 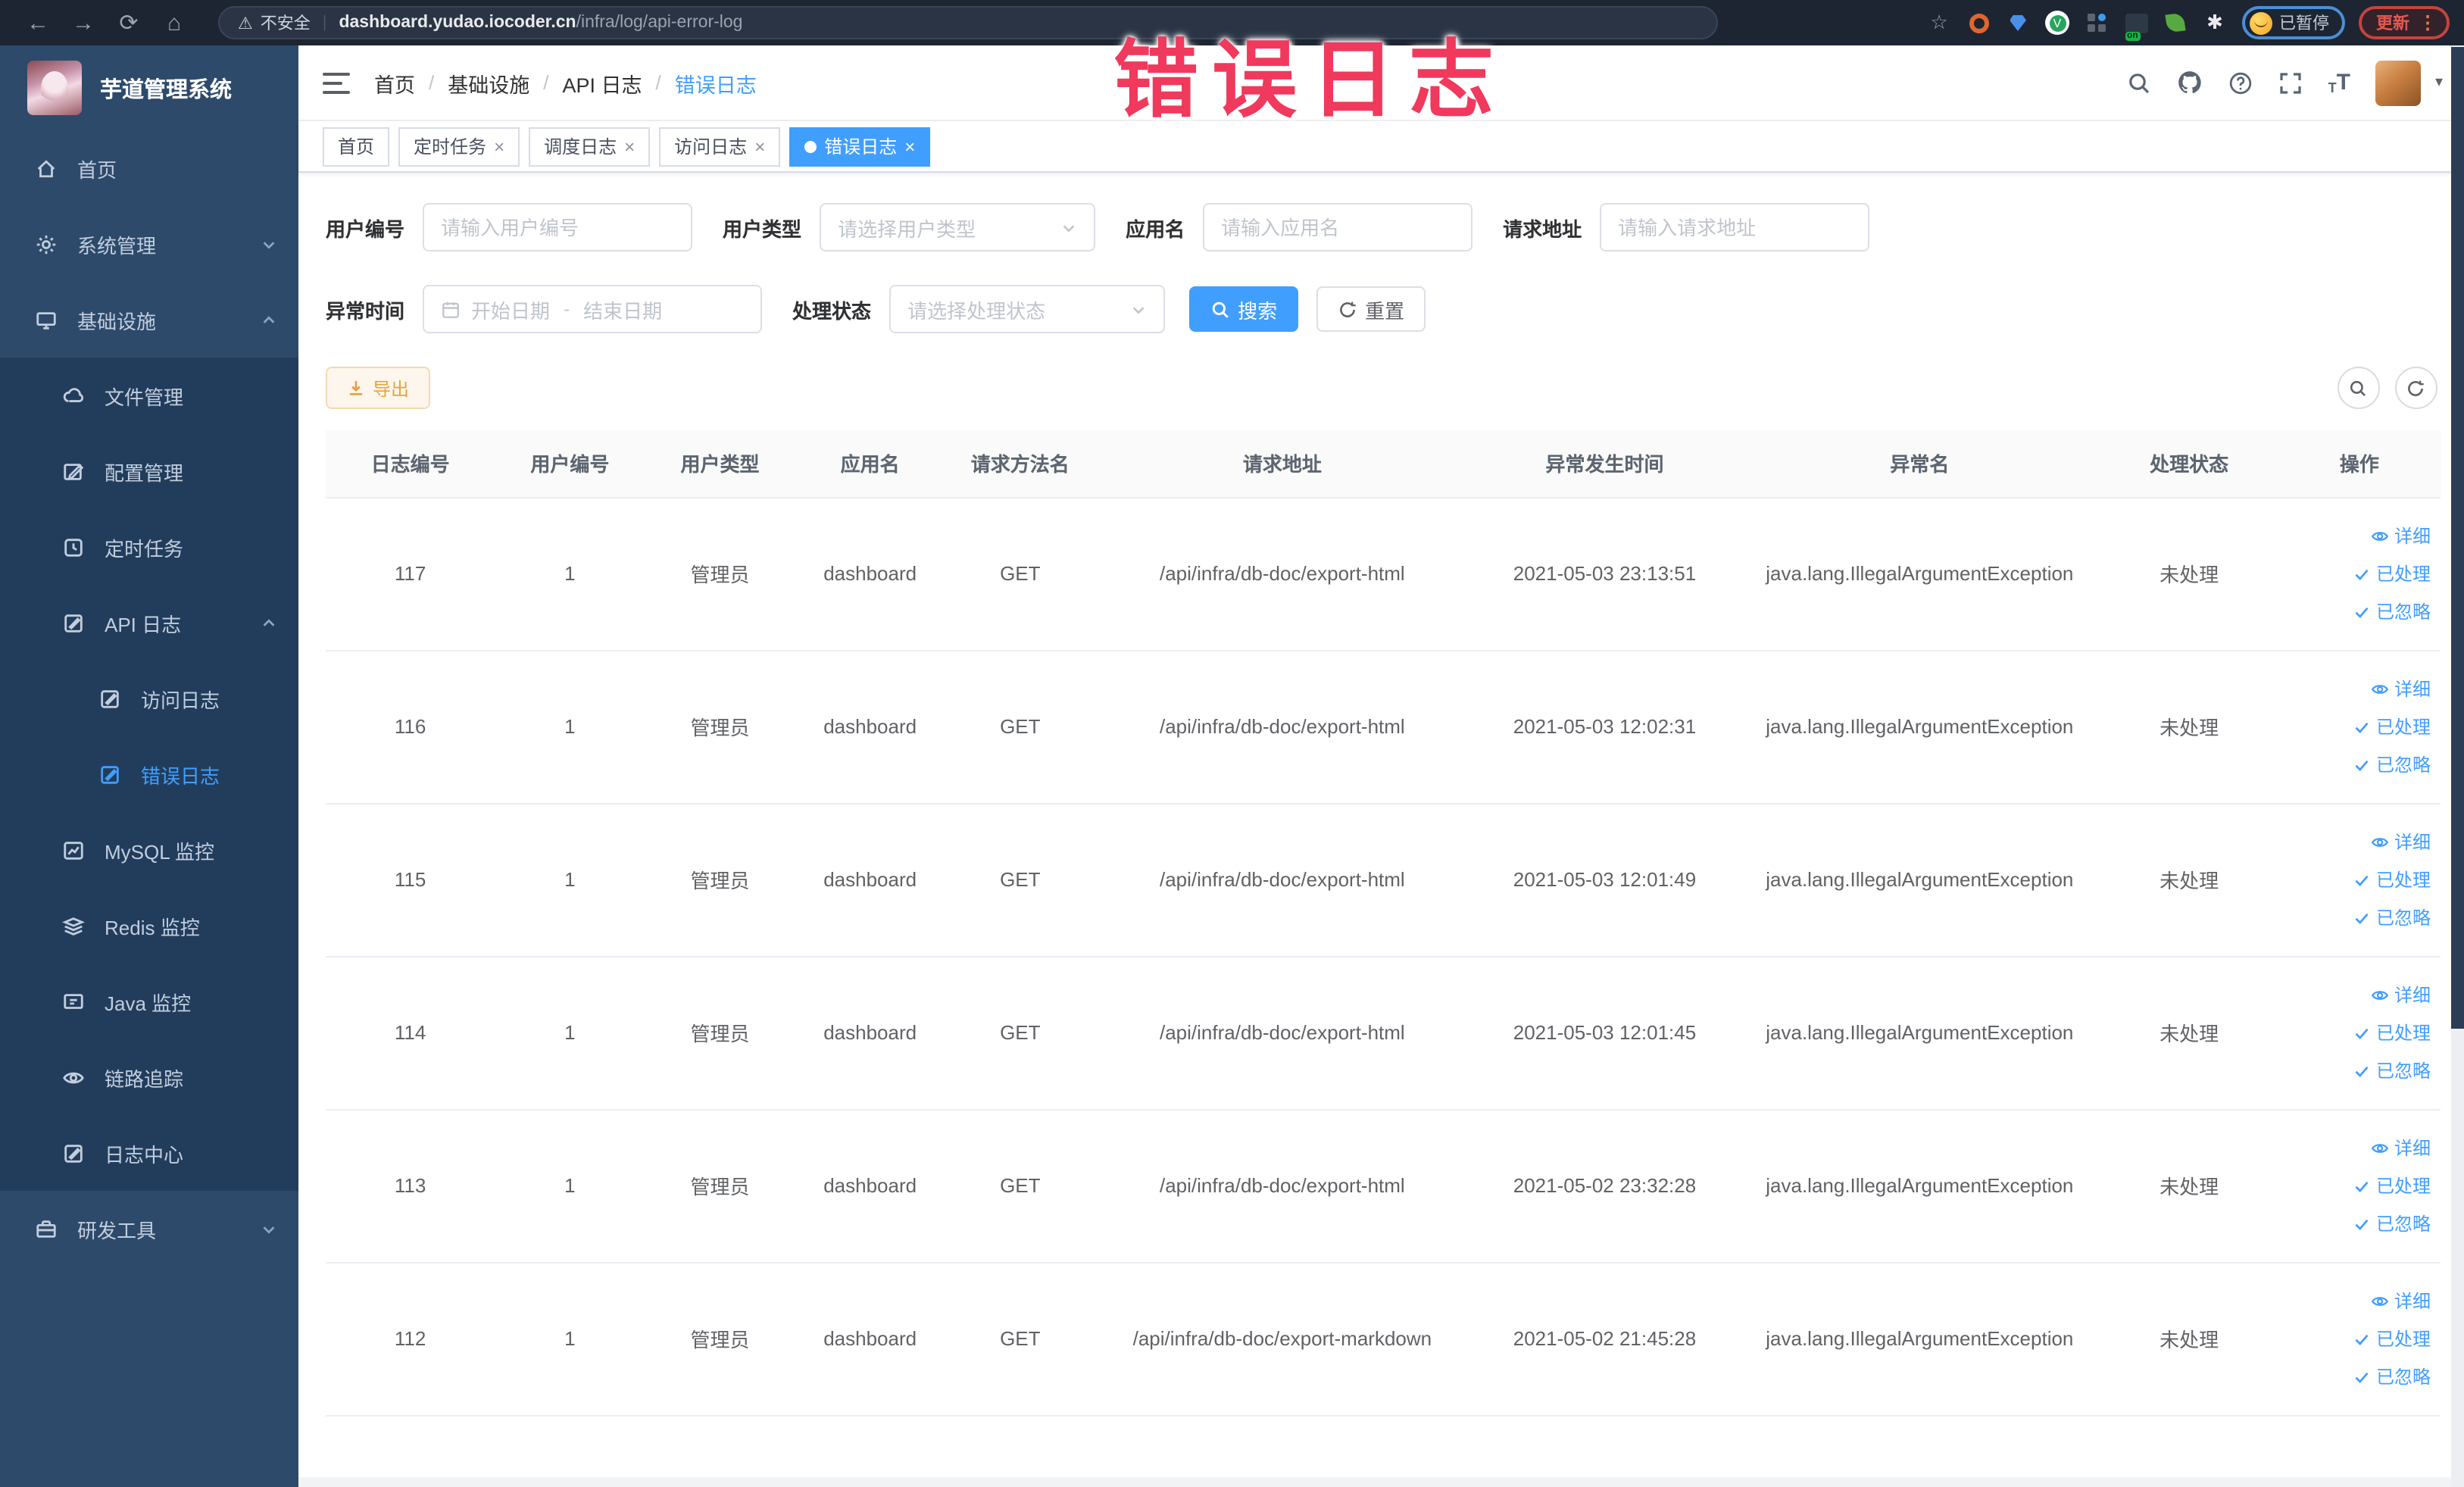 What do you see at coordinates (83, 23) in the screenshot?
I see `browser-forward-icon: →` at bounding box center [83, 23].